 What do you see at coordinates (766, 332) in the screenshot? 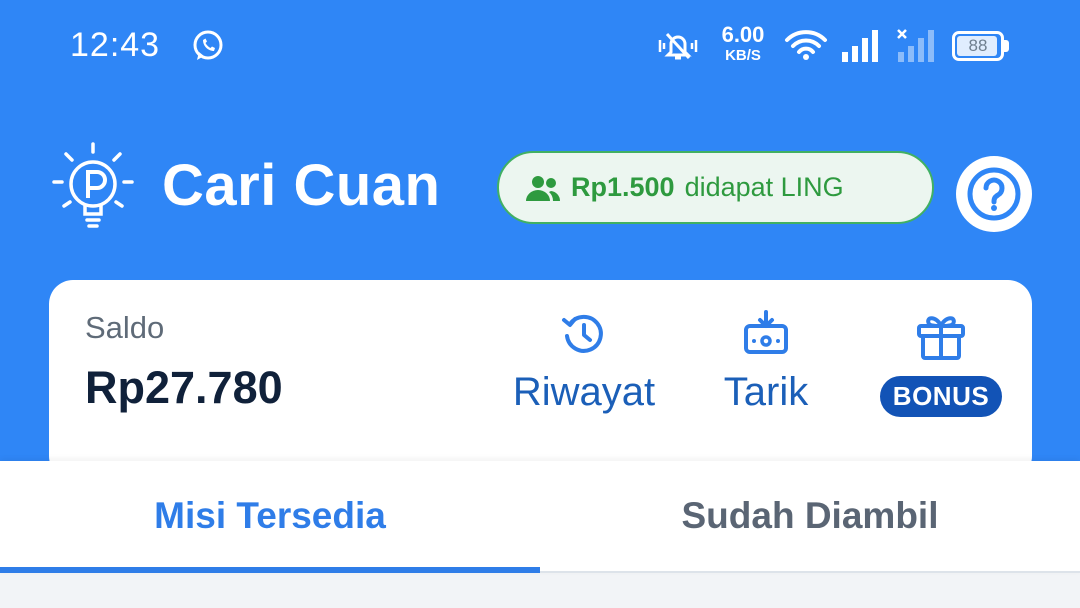
I see `withdraw-icon` at bounding box center [766, 332].